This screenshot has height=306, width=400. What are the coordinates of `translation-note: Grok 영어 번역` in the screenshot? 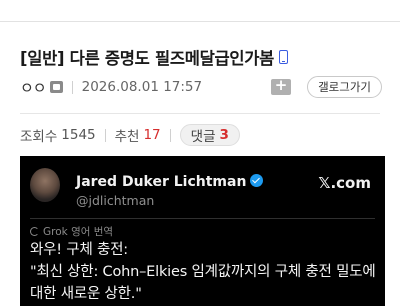 It's located at (71, 231).